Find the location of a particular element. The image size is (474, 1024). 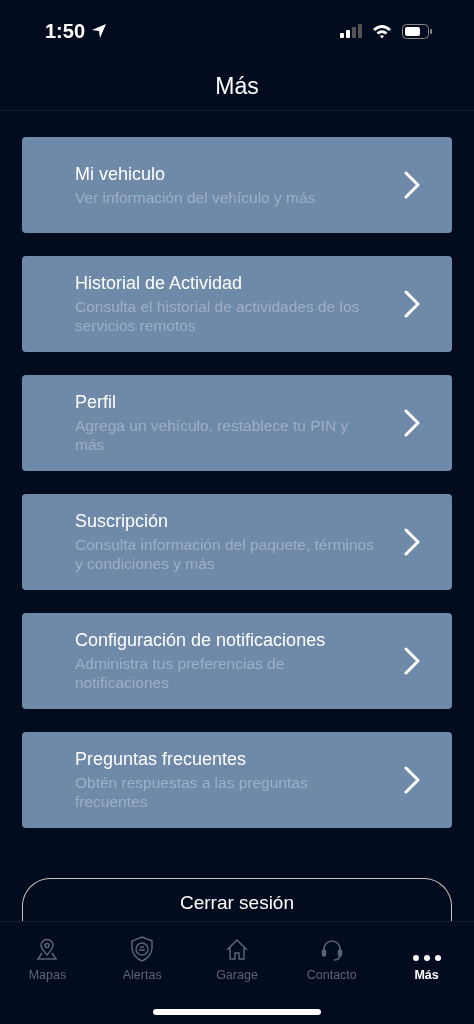

page-title: Más is located at coordinates (237, 86).